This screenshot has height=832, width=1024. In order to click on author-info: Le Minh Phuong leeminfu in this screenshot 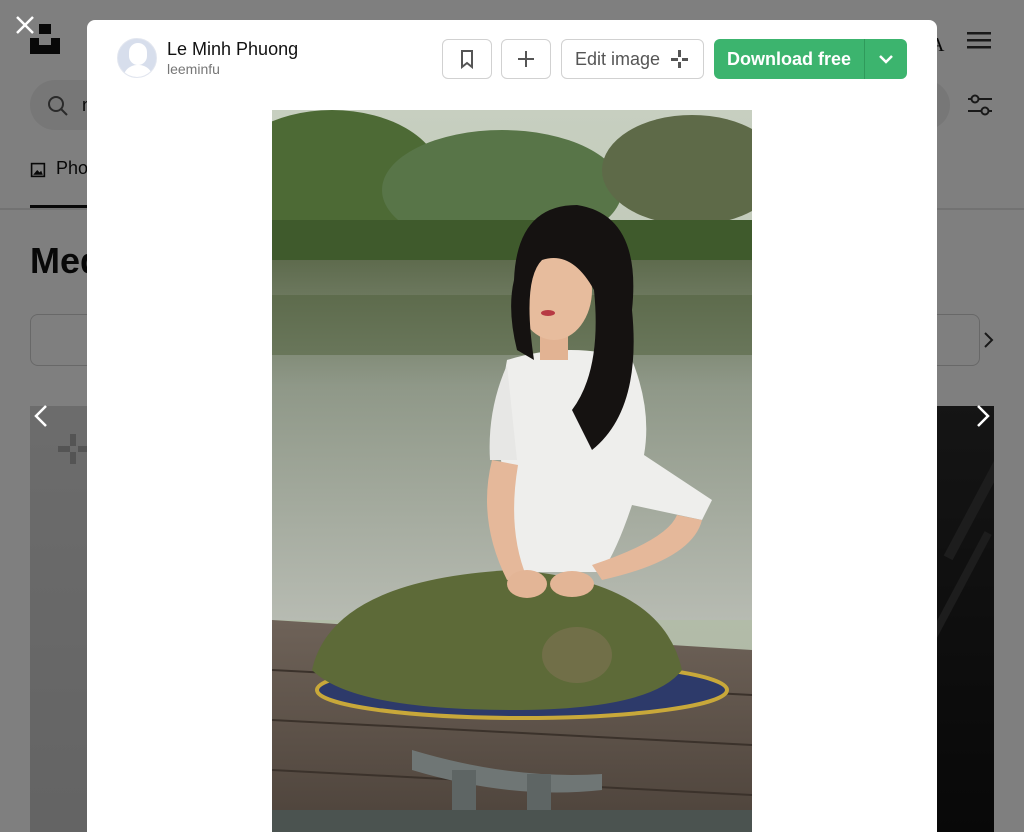, I will do `click(207, 58)`.